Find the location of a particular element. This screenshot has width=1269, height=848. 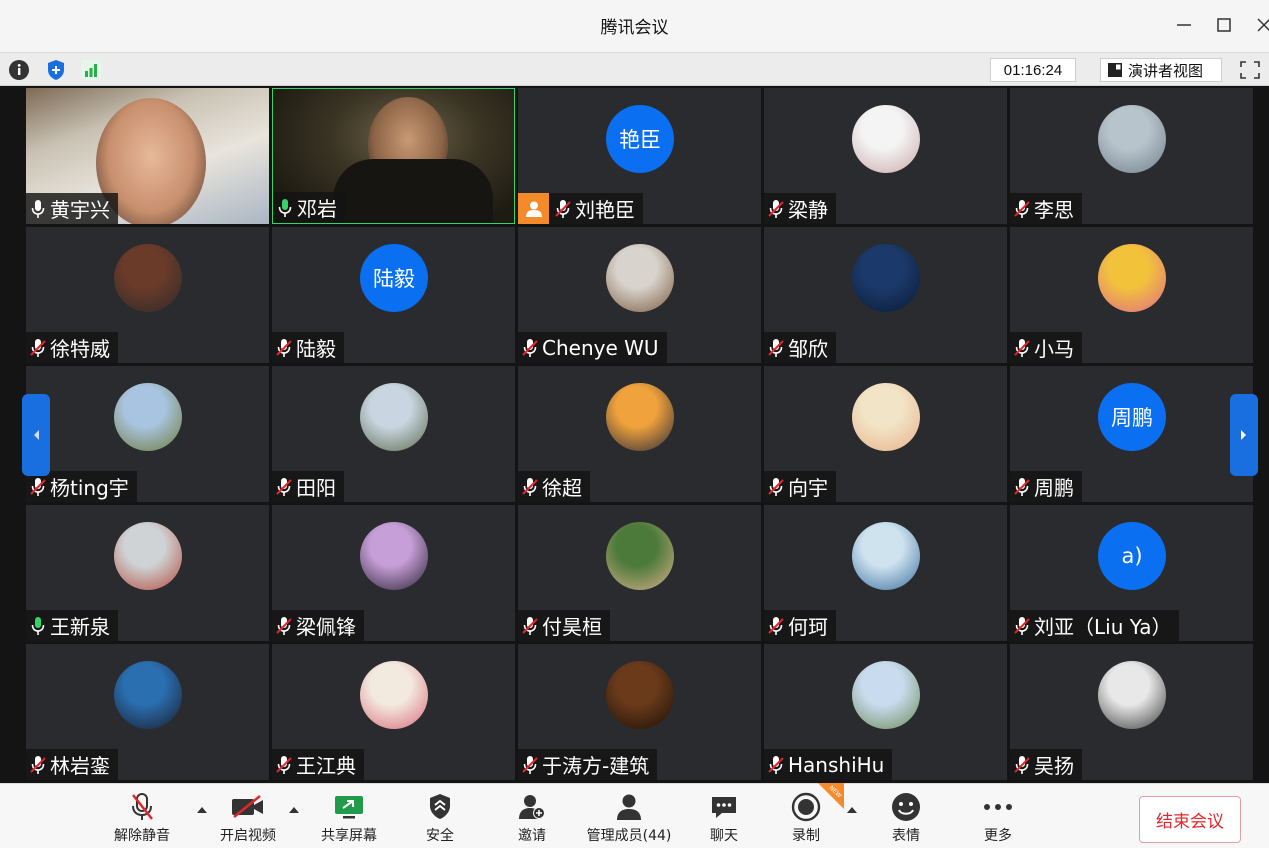

security-label: 安全 is located at coordinates (440, 836).